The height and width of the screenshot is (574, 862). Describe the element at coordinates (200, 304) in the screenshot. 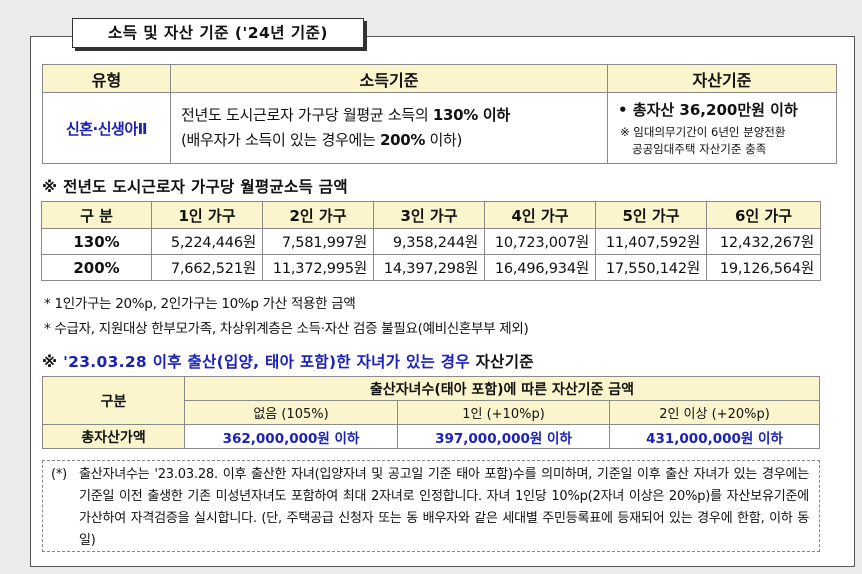

I see `bullet-note-1: * 1인가구는 20%p, 2인가구는 10%p 가산 적용한 금액` at that location.